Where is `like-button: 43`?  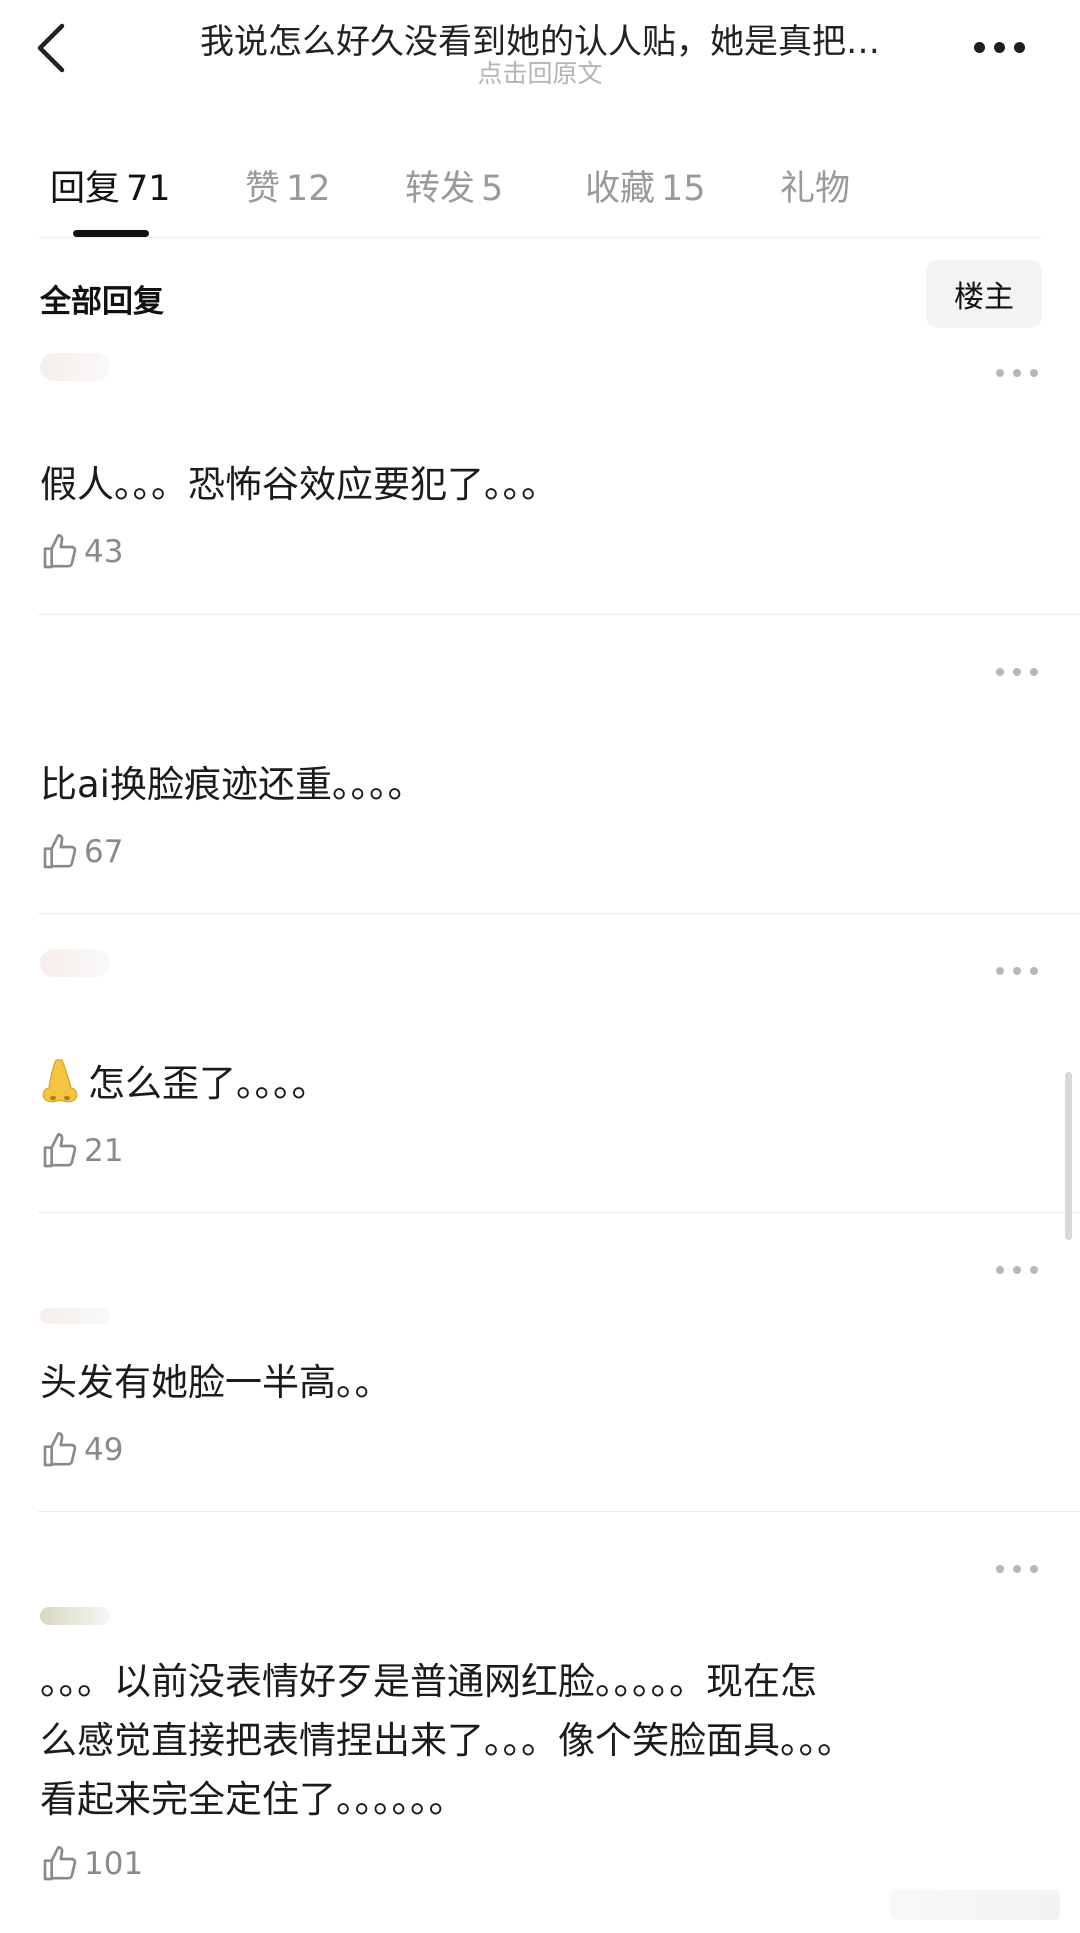 like-button: 43 is located at coordinates (81, 552).